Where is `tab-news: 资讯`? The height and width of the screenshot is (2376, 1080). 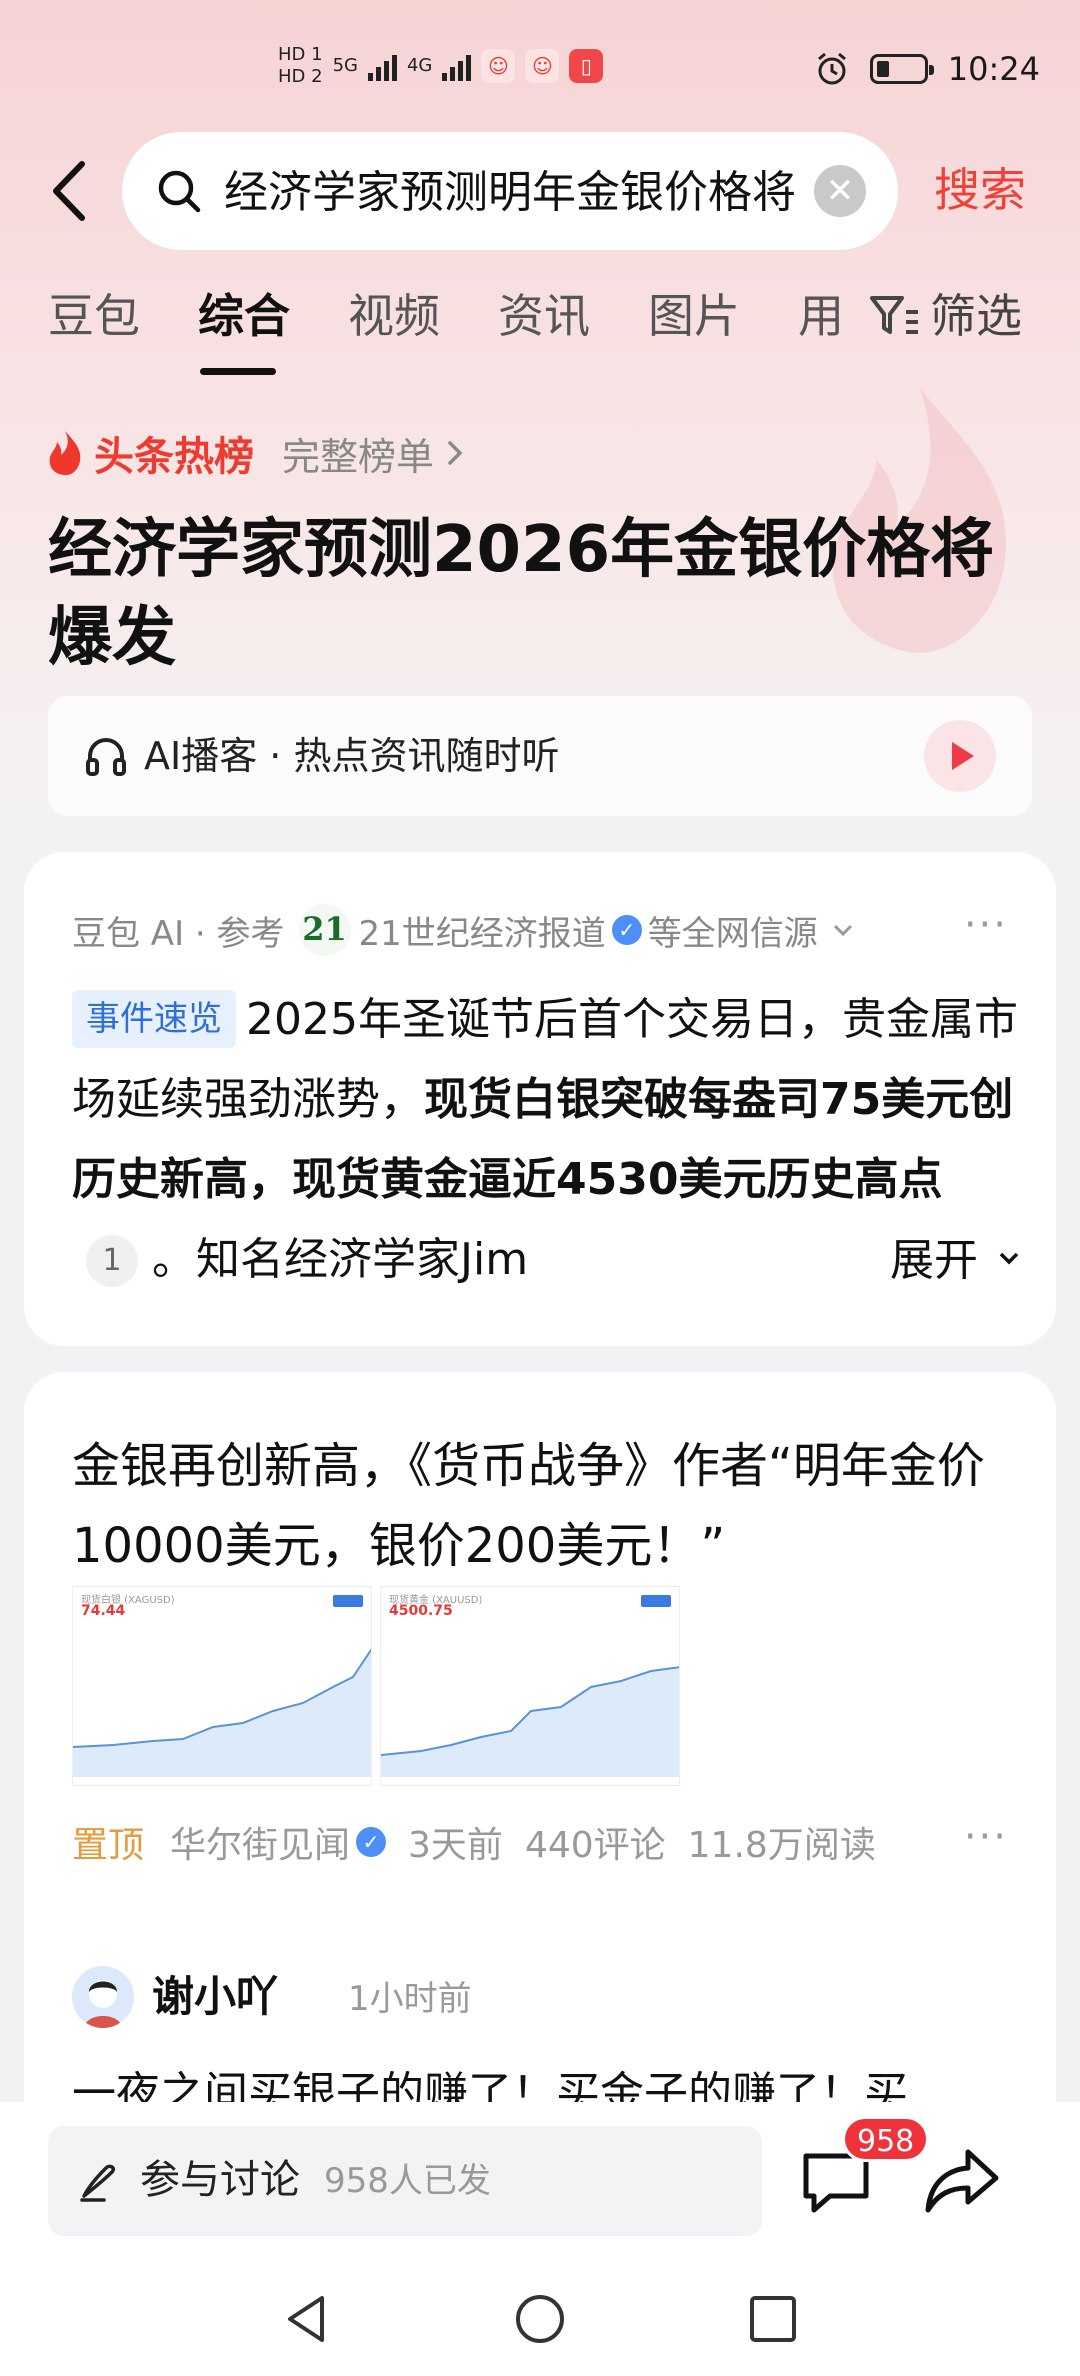 tab-news: 资讯 is located at coordinates (544, 316).